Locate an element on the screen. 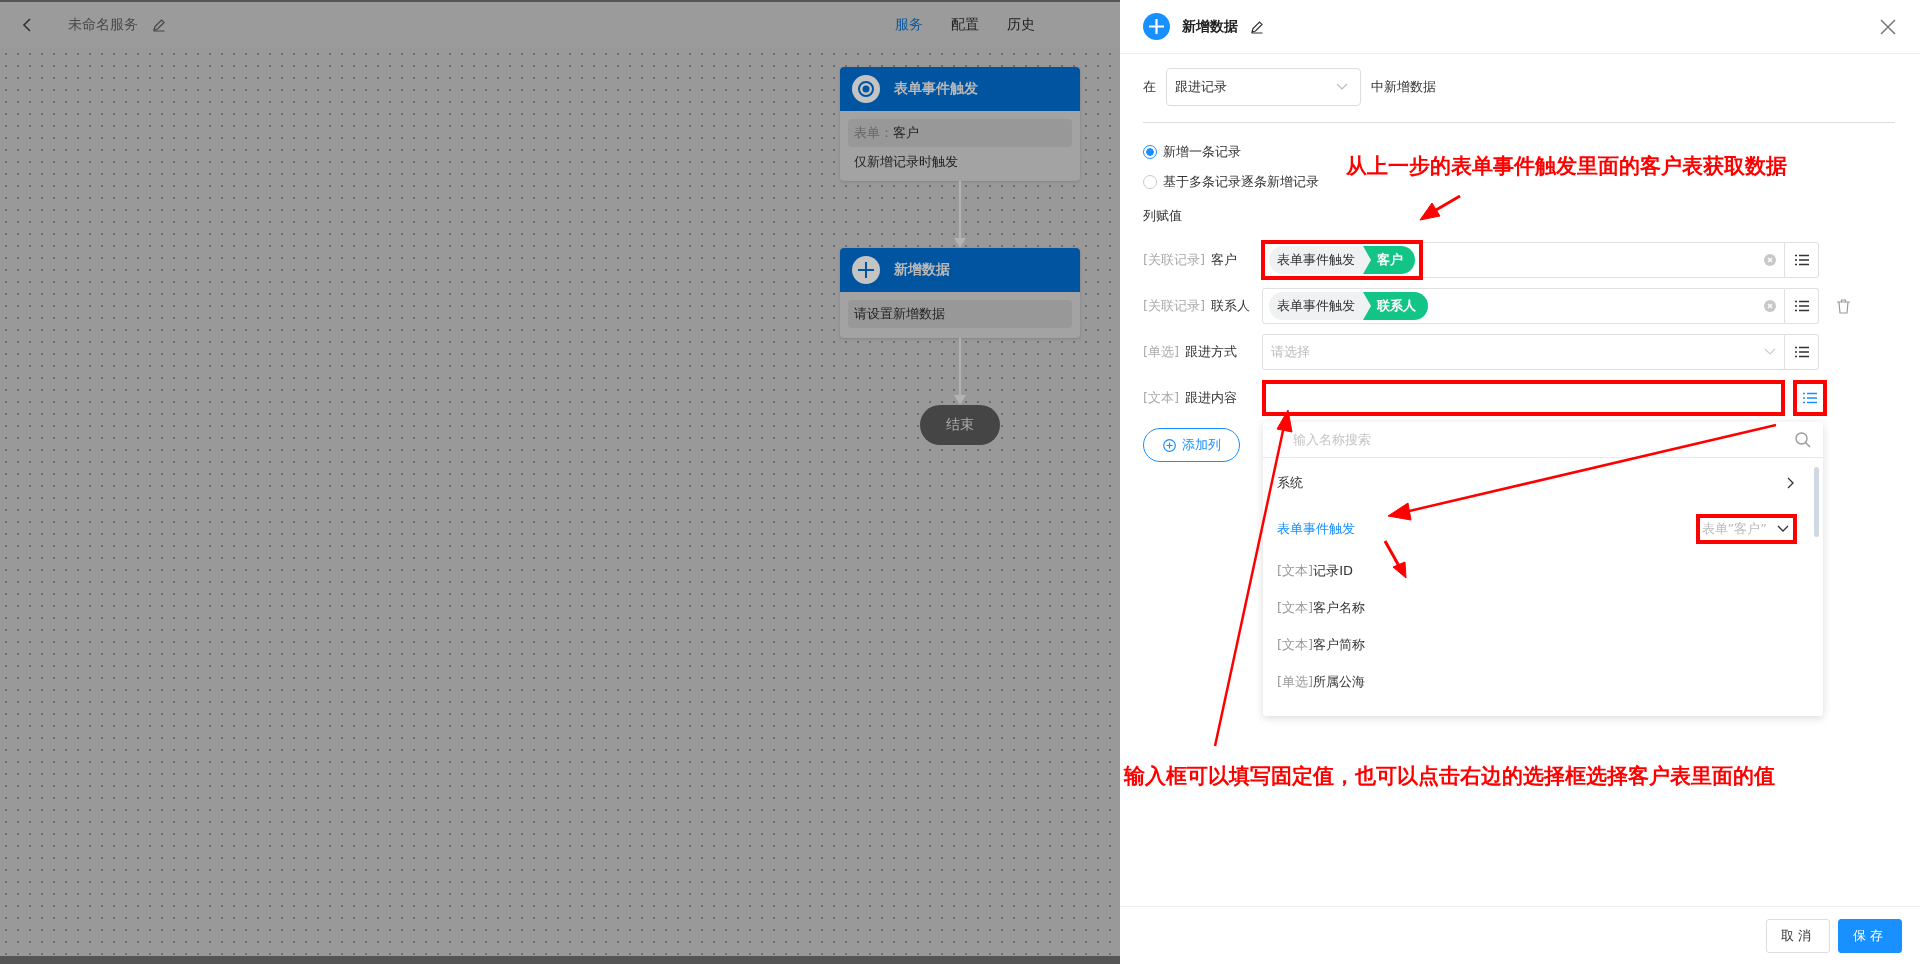 The height and width of the screenshot is (964, 1920). radio-option: 新增一条记录 is located at coordinates (1192, 152).